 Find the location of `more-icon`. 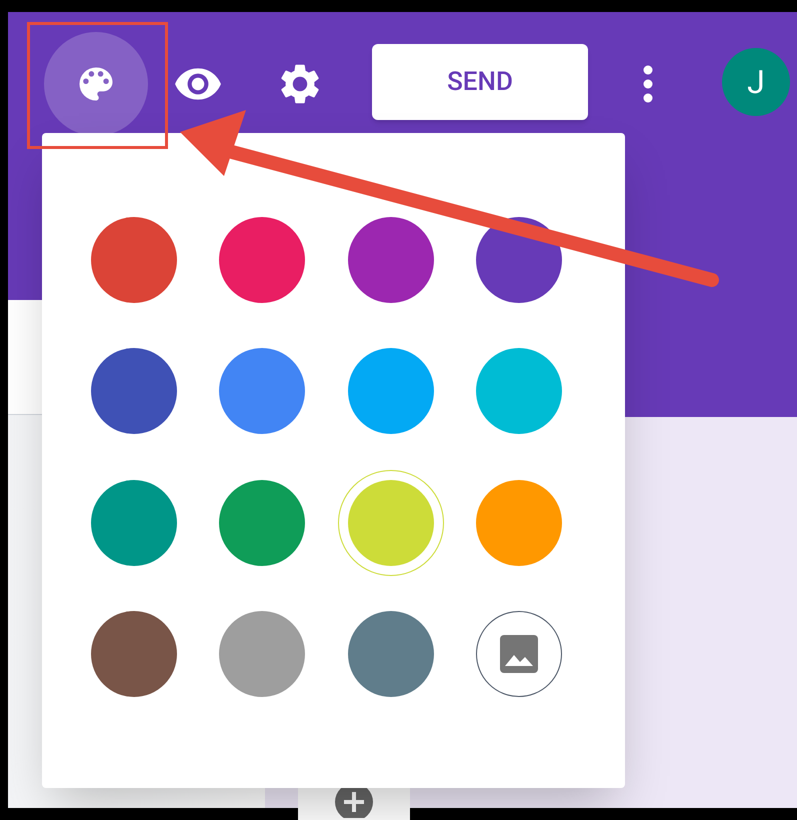

more-icon is located at coordinates (648, 84).